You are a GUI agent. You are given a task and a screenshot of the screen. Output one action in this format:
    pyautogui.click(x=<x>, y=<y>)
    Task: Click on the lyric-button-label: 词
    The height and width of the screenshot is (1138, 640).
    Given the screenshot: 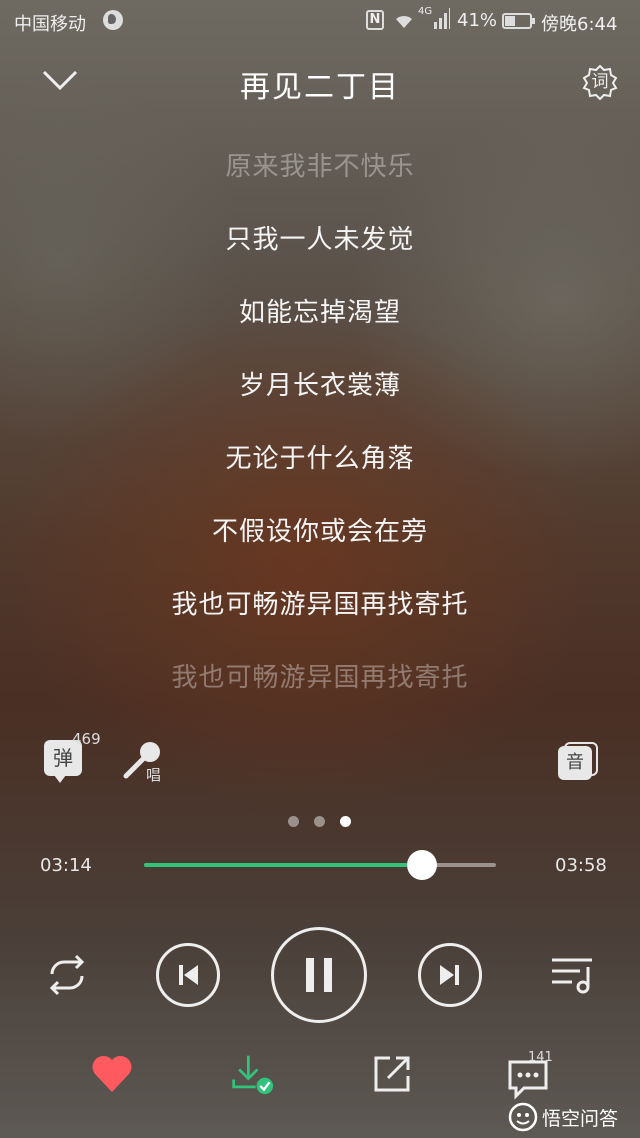 What is the action you would take?
    pyautogui.click(x=600, y=82)
    